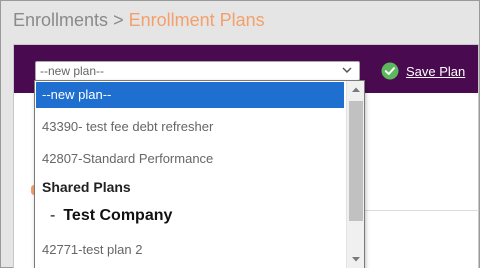 The image size is (480, 268). What do you see at coordinates (190, 216) in the screenshot?
I see `company-header: - Test Company` at bounding box center [190, 216].